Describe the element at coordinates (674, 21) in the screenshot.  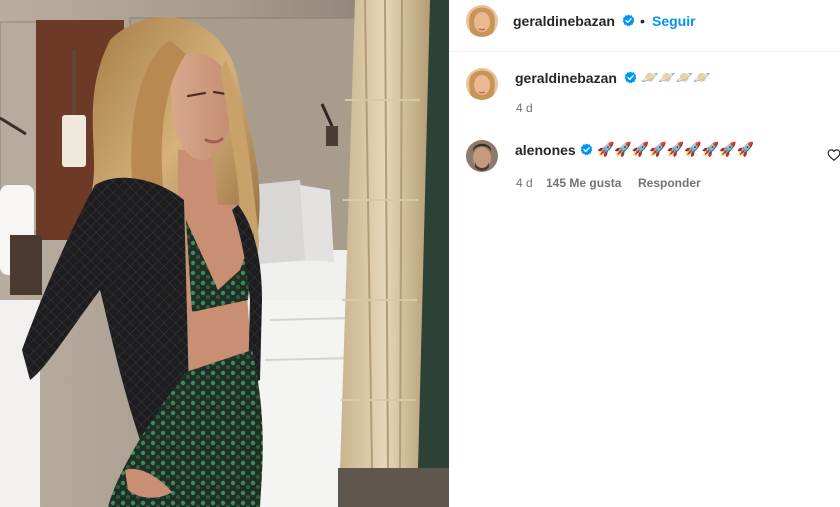
I see `follow-button: Seguir` at that location.